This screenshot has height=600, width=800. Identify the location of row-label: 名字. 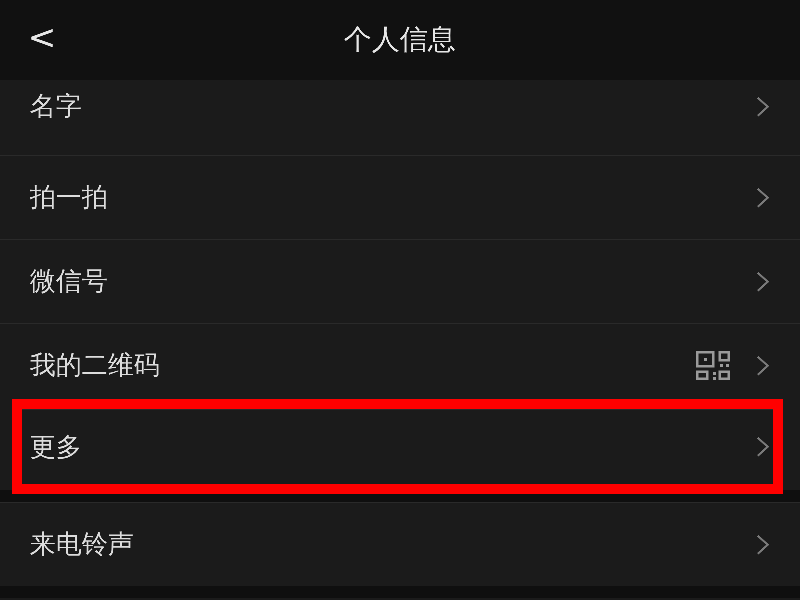
(56, 107).